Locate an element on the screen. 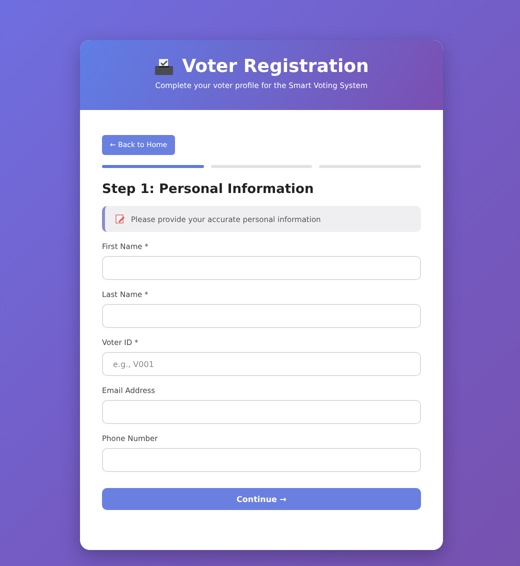 The height and width of the screenshot is (566, 520). step-title: Step 1: Personal Information is located at coordinates (208, 189).